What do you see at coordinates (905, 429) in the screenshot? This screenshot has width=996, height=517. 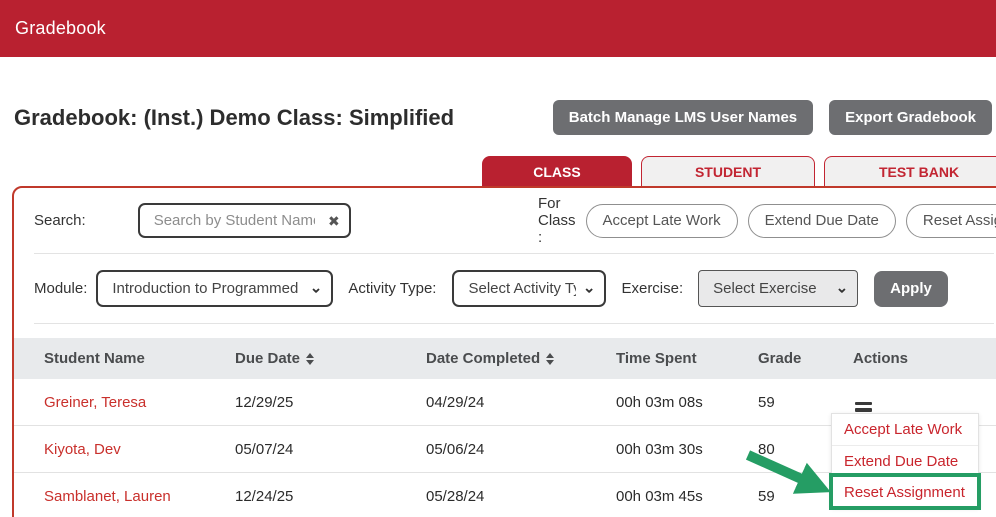 I see `menu-item-accept-late-work: Accept Late Work` at bounding box center [905, 429].